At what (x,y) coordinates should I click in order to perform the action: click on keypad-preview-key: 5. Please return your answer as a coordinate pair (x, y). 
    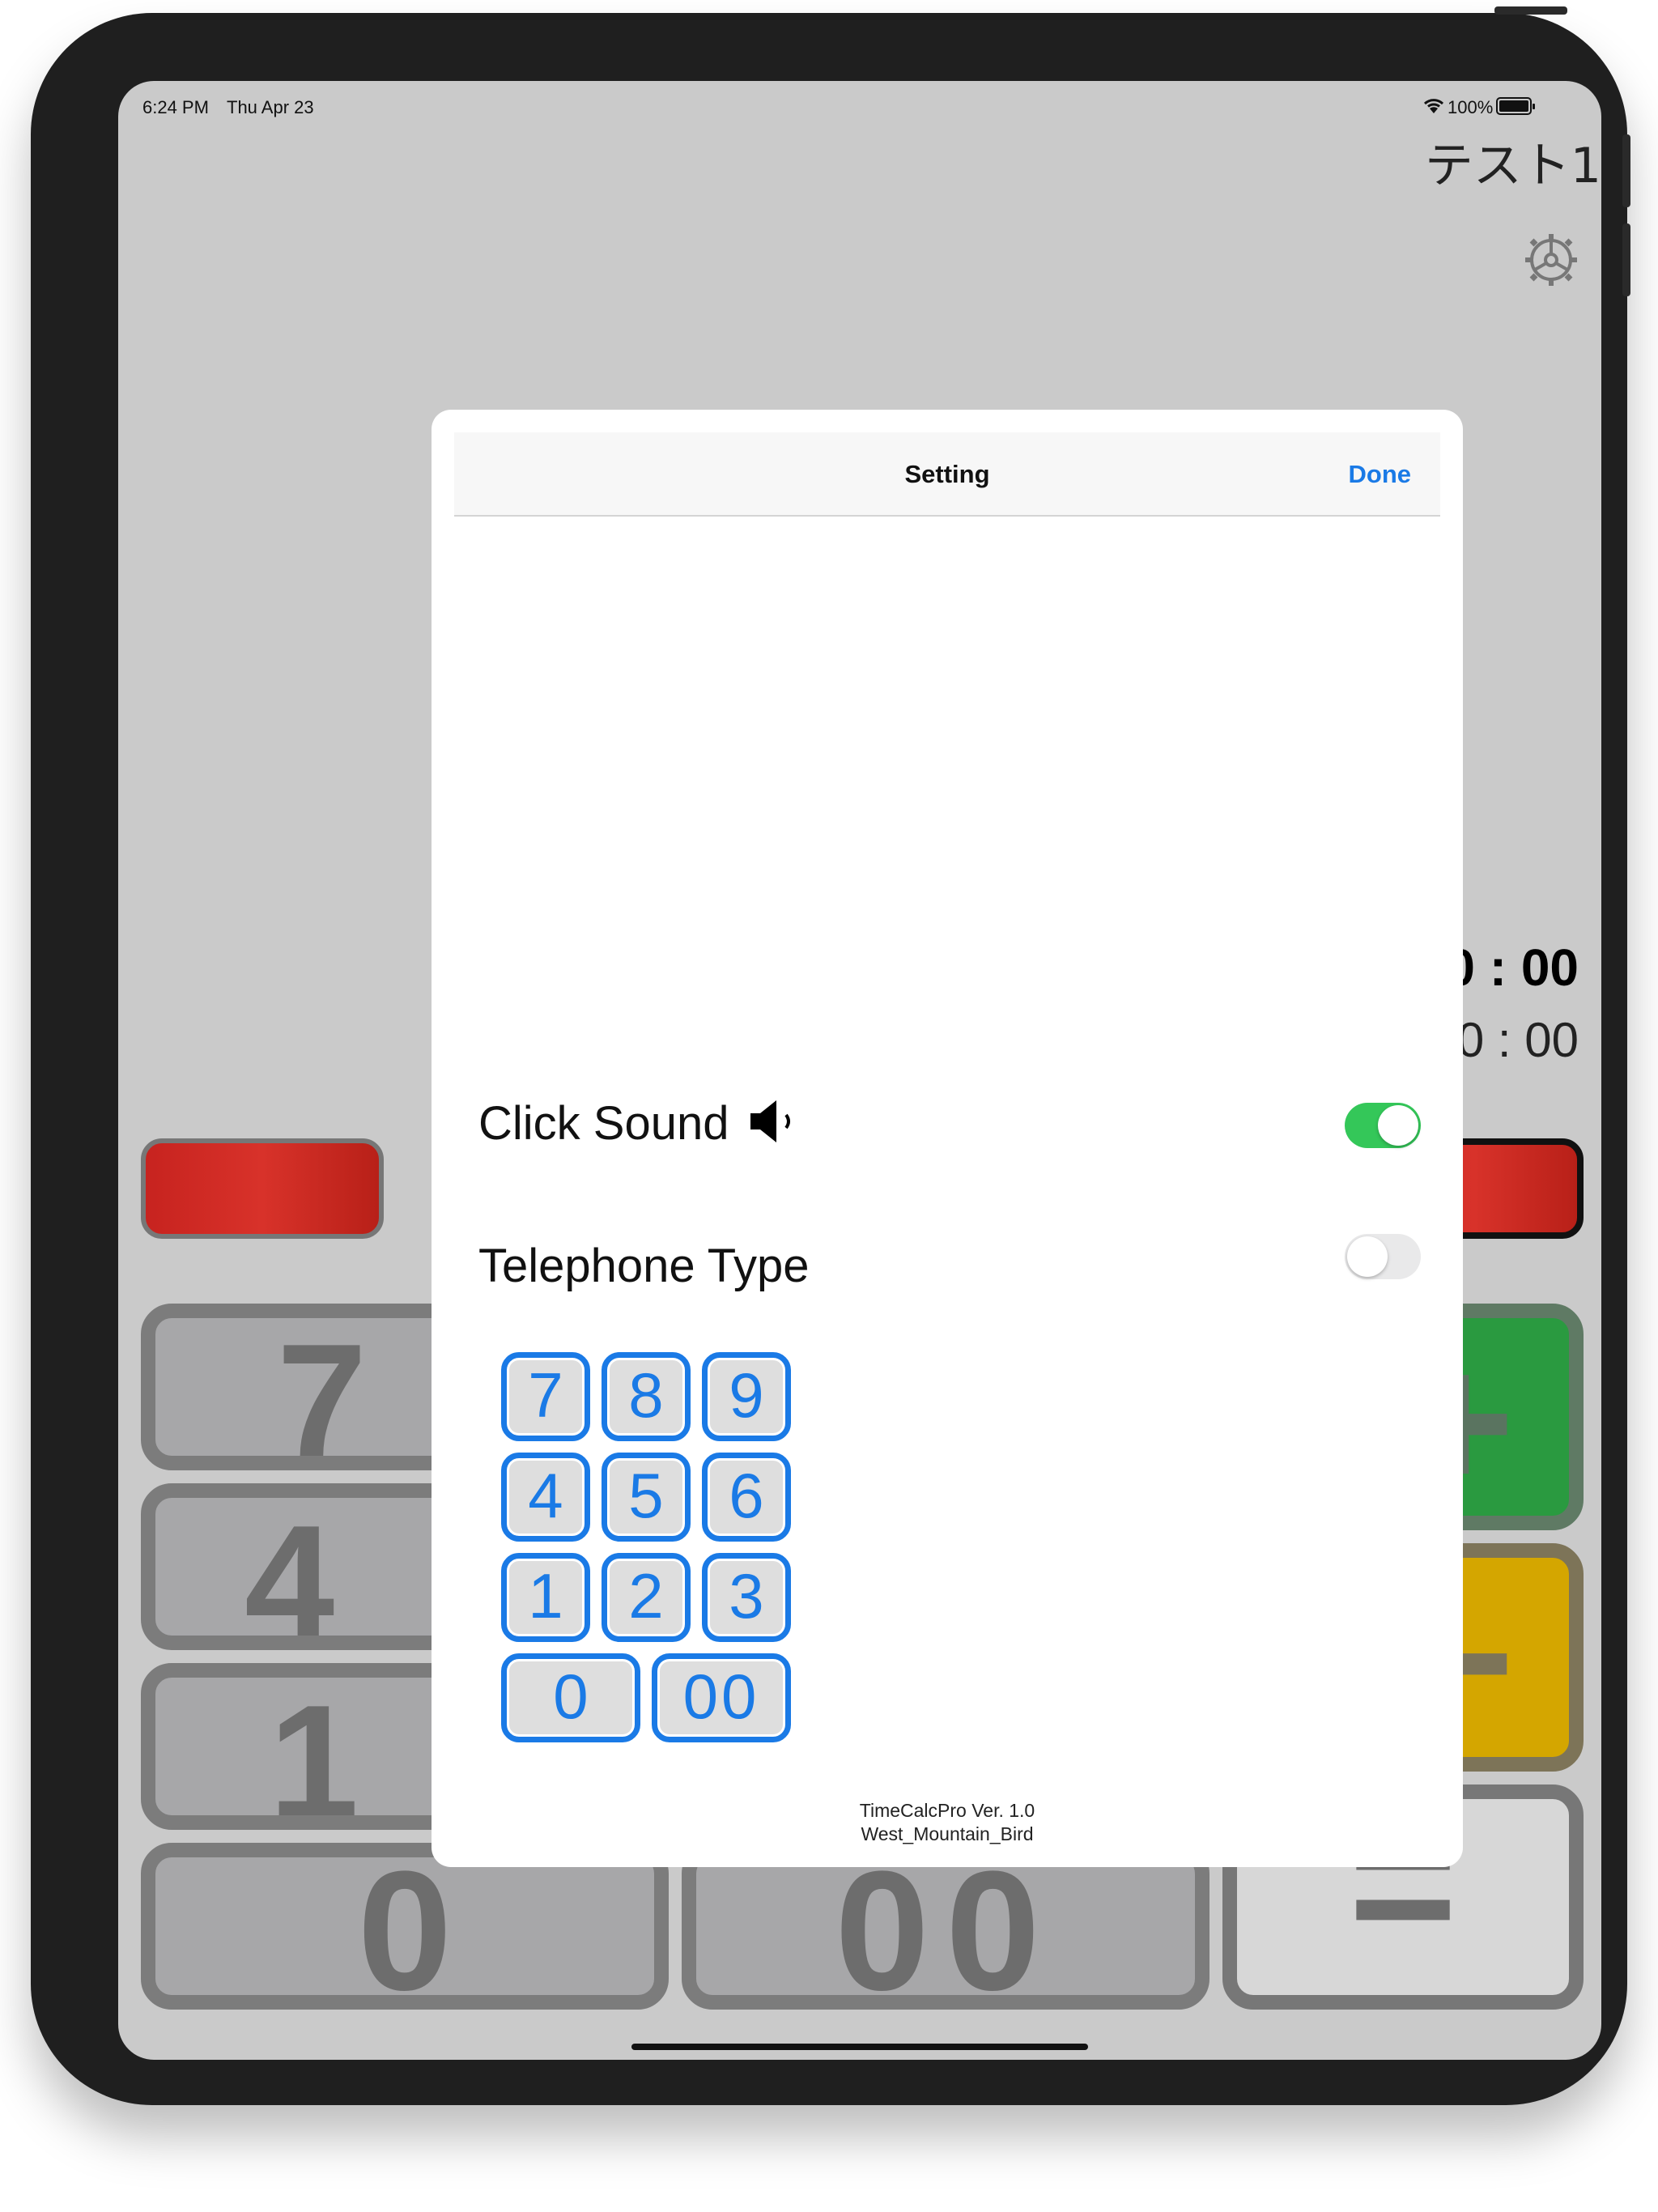
    Looking at the image, I should click on (646, 1498).